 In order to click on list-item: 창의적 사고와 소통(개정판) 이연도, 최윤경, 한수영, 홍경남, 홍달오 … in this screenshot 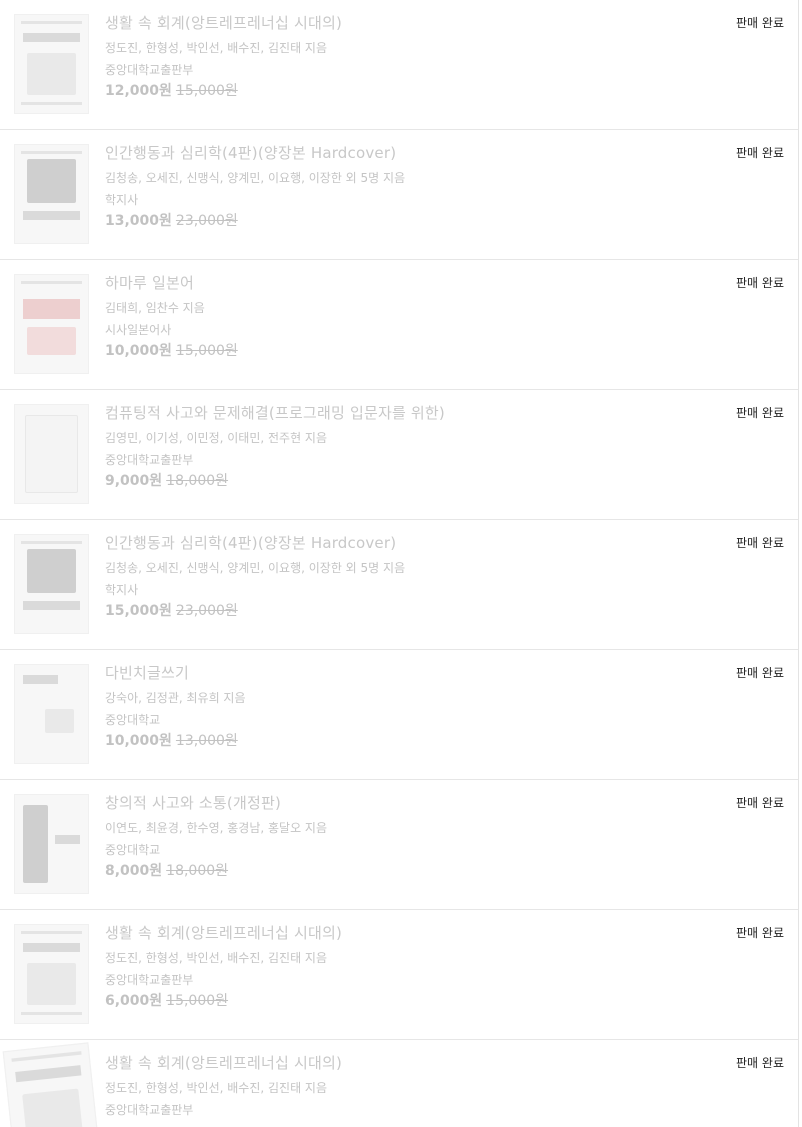, I will do `click(399, 845)`.